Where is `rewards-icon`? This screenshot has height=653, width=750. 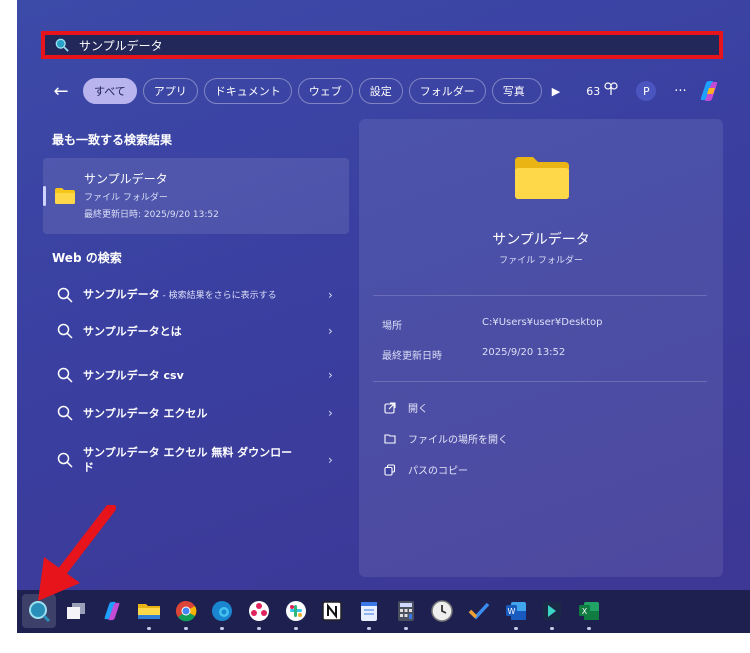
rewards-icon is located at coordinates (611, 91).